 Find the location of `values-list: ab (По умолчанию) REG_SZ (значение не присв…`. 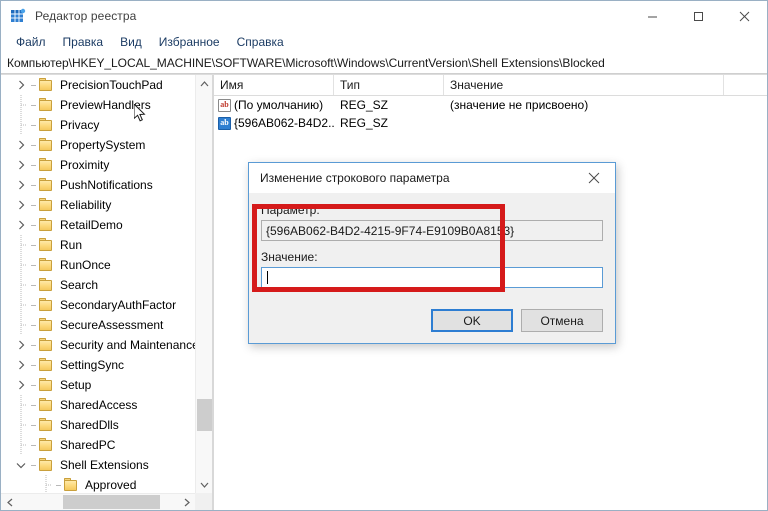

values-list: ab (По умолчанию) REG_SZ (значение не присв… is located at coordinates (490, 114).